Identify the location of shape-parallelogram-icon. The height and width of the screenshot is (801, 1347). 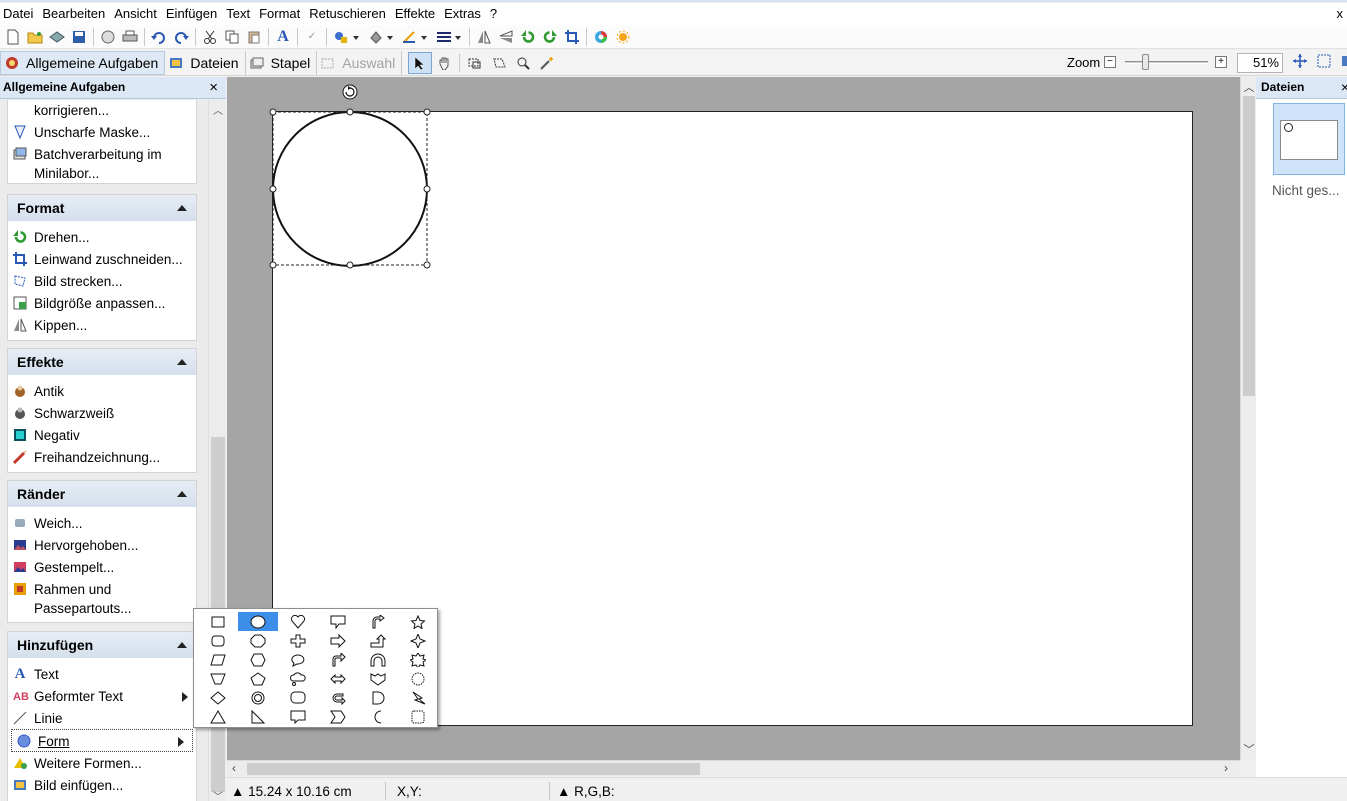
(218, 659).